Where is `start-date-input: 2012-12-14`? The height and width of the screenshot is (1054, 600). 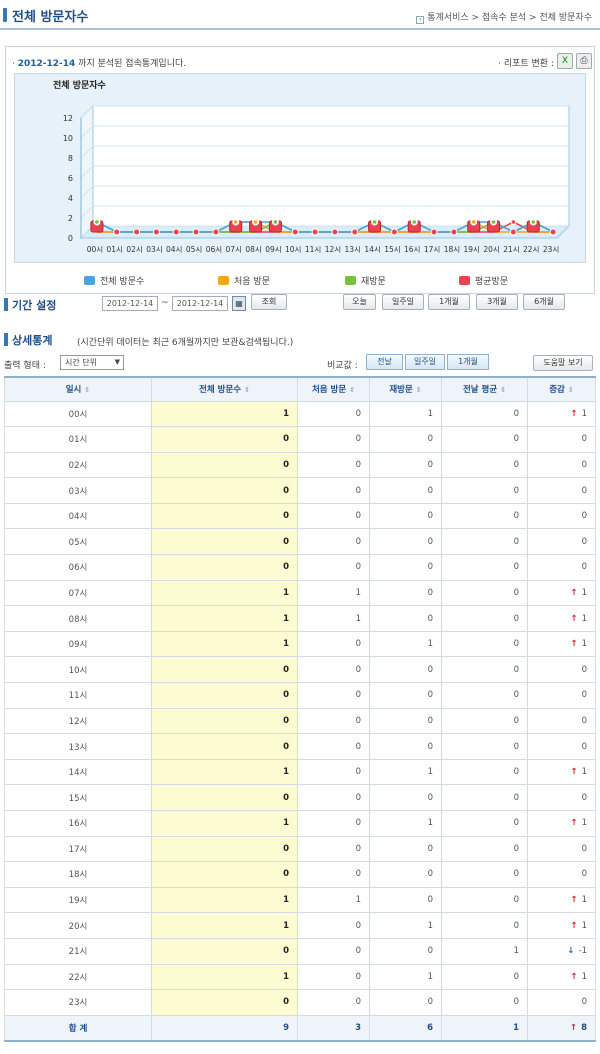
start-date-input: 2012-12-14 is located at coordinates (130, 303).